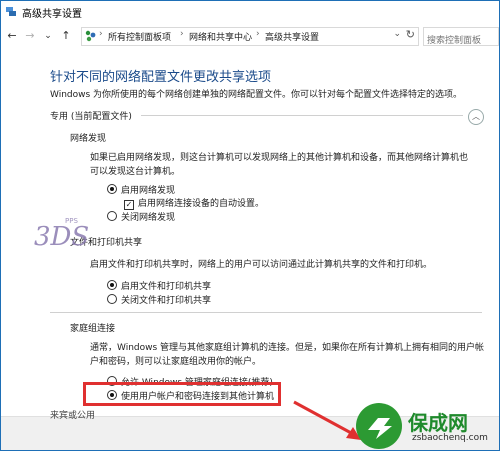 The height and width of the screenshot is (451, 500). I want to click on brand-name: 保成网, so click(438, 423).